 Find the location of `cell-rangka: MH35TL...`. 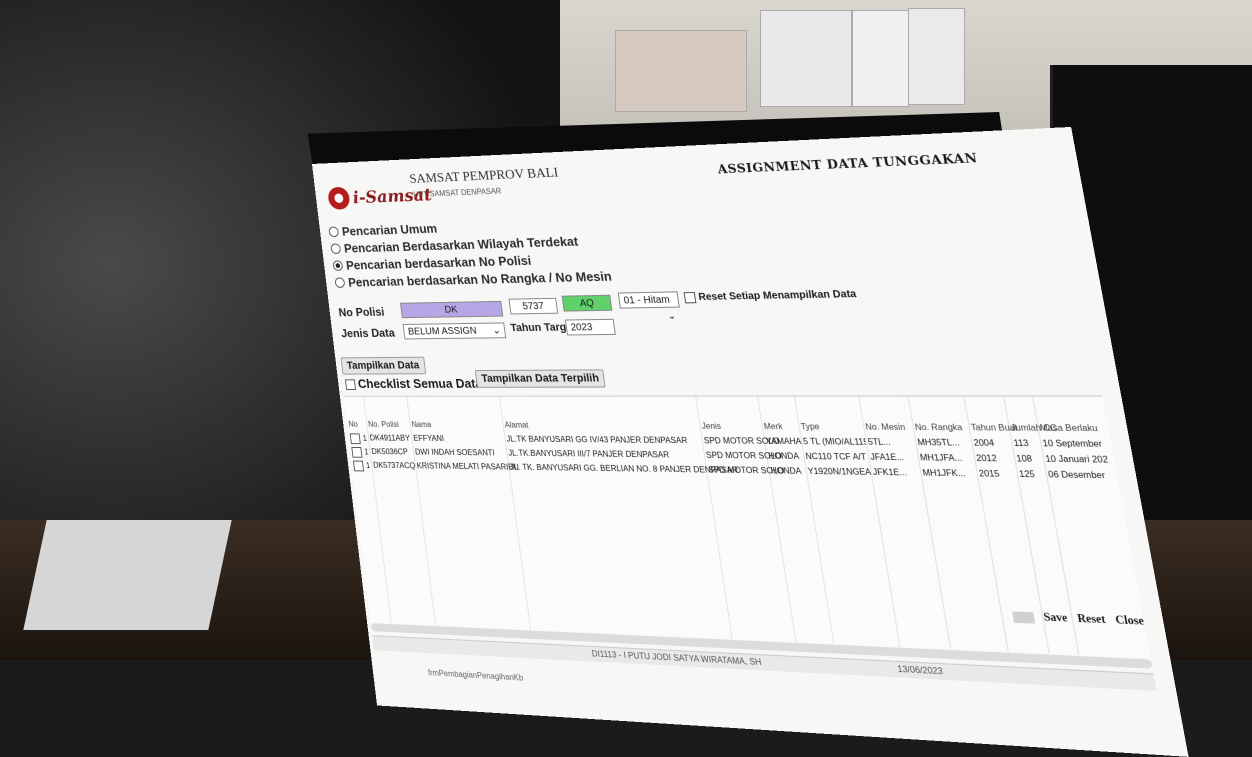

cell-rangka: MH35TL... is located at coordinates (938, 442).